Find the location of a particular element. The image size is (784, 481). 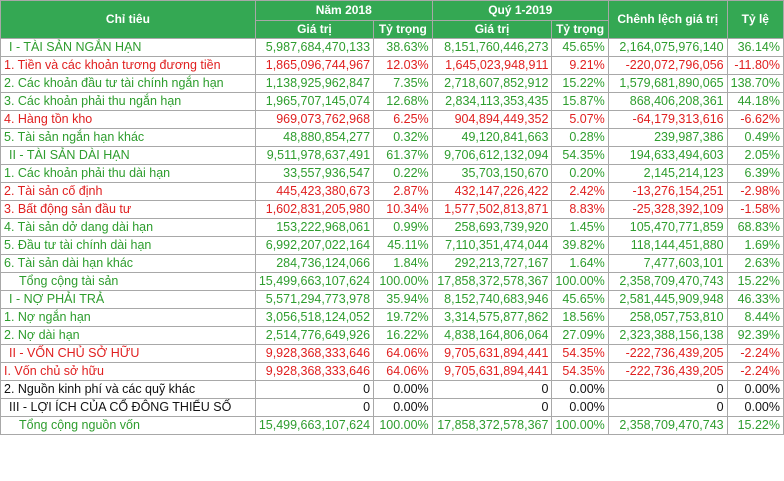

value-2018: 969,073,762,968 is located at coordinates (314, 119).